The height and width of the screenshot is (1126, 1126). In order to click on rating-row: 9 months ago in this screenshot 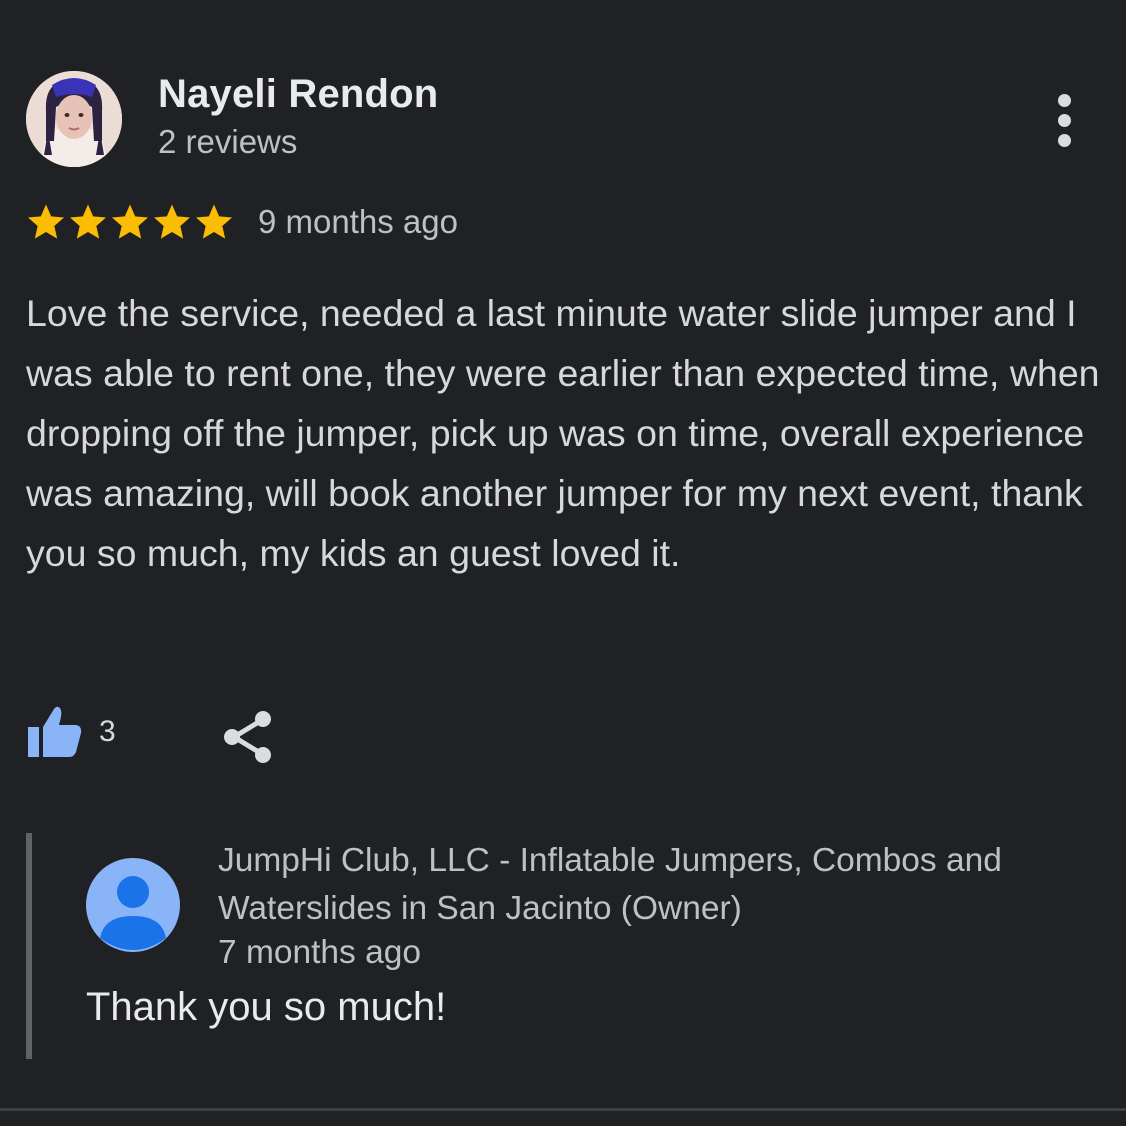, I will do `click(242, 222)`.